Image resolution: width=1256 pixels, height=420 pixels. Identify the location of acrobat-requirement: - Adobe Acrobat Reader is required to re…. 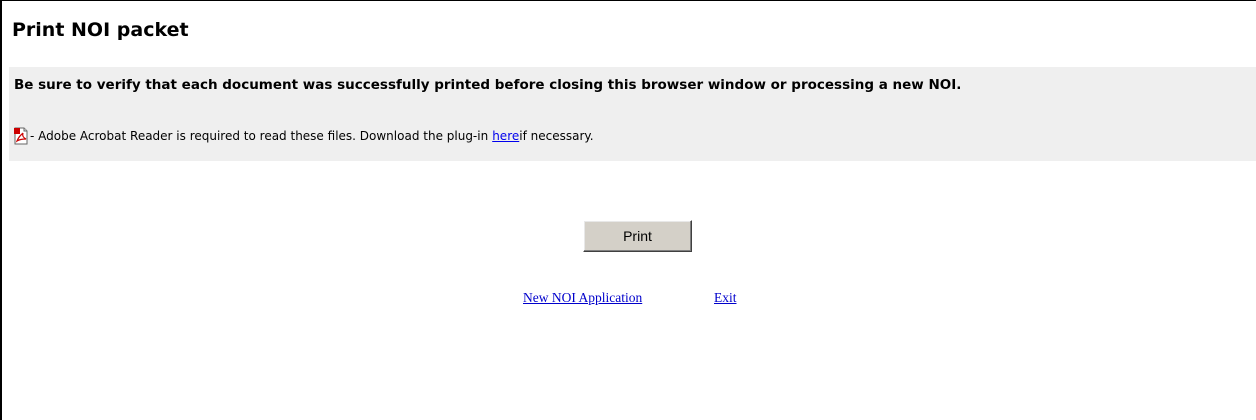
(303, 136).